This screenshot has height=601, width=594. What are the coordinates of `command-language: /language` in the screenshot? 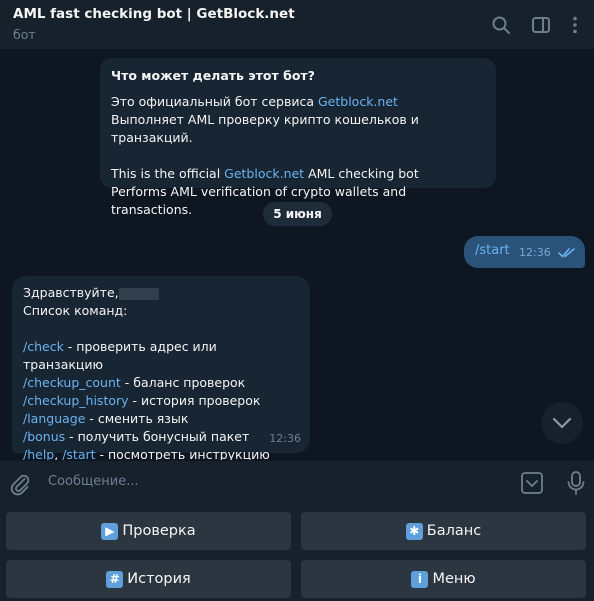 It's located at (54, 418).